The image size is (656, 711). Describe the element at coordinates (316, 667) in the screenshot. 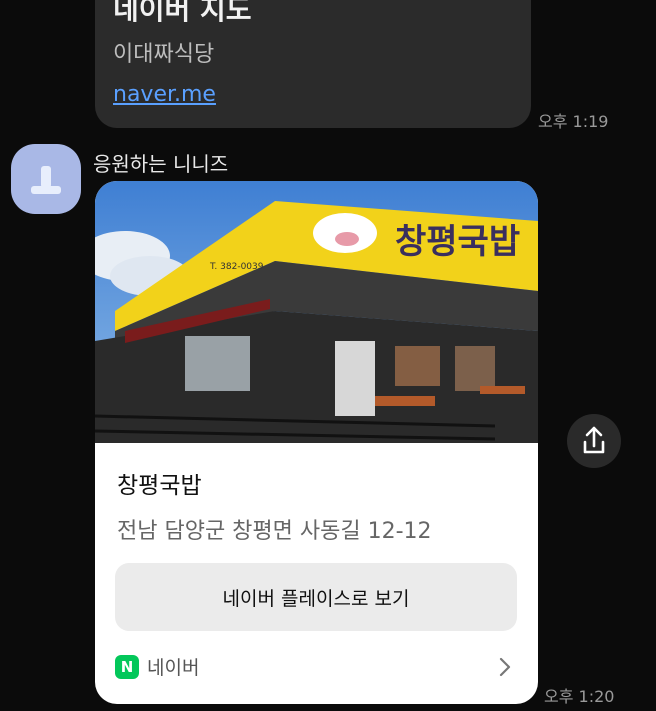

I see `provider-footer: N 네이버` at that location.